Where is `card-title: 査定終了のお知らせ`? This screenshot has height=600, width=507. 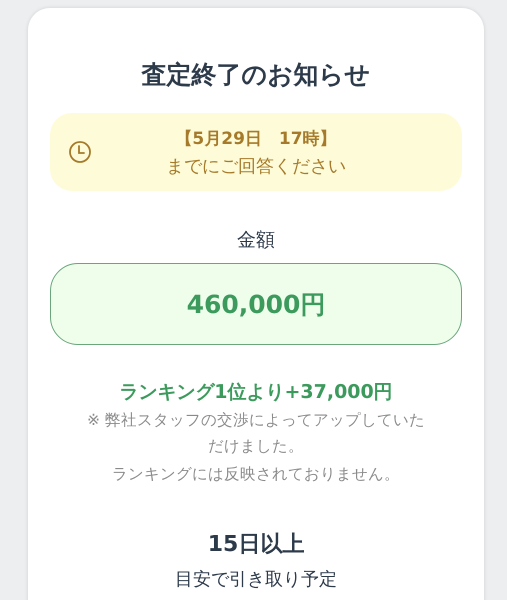
card-title: 査定終了のお知らせ is located at coordinates (256, 75).